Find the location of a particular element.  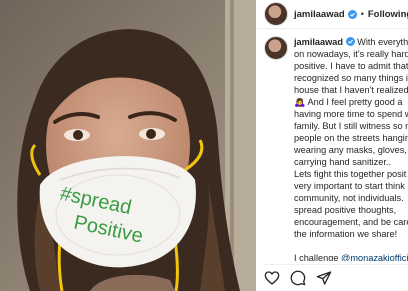

heart-icon is located at coordinates (272, 278).